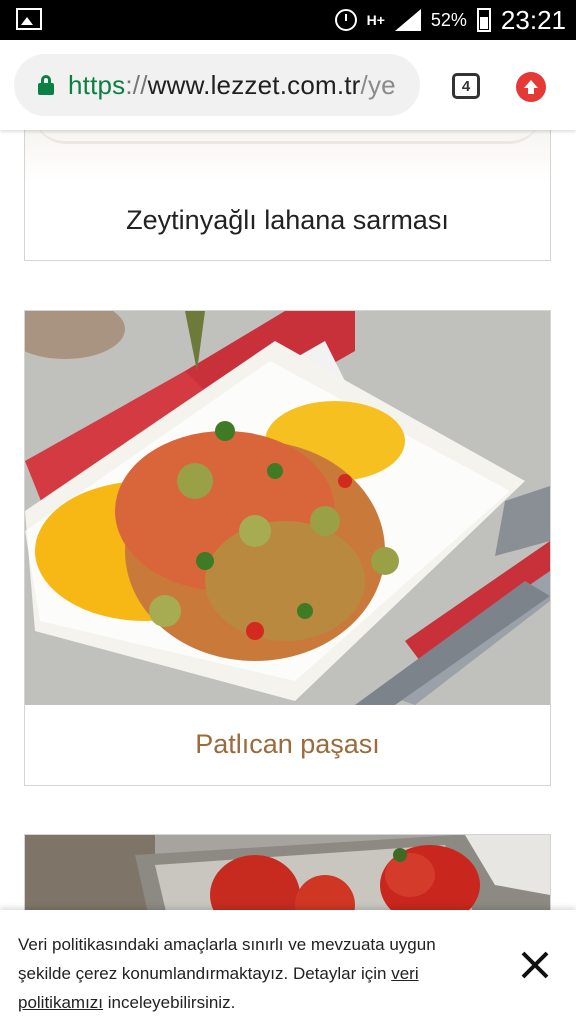 This screenshot has height=1024, width=576. I want to click on battery-percent: 52%, so click(448, 19).